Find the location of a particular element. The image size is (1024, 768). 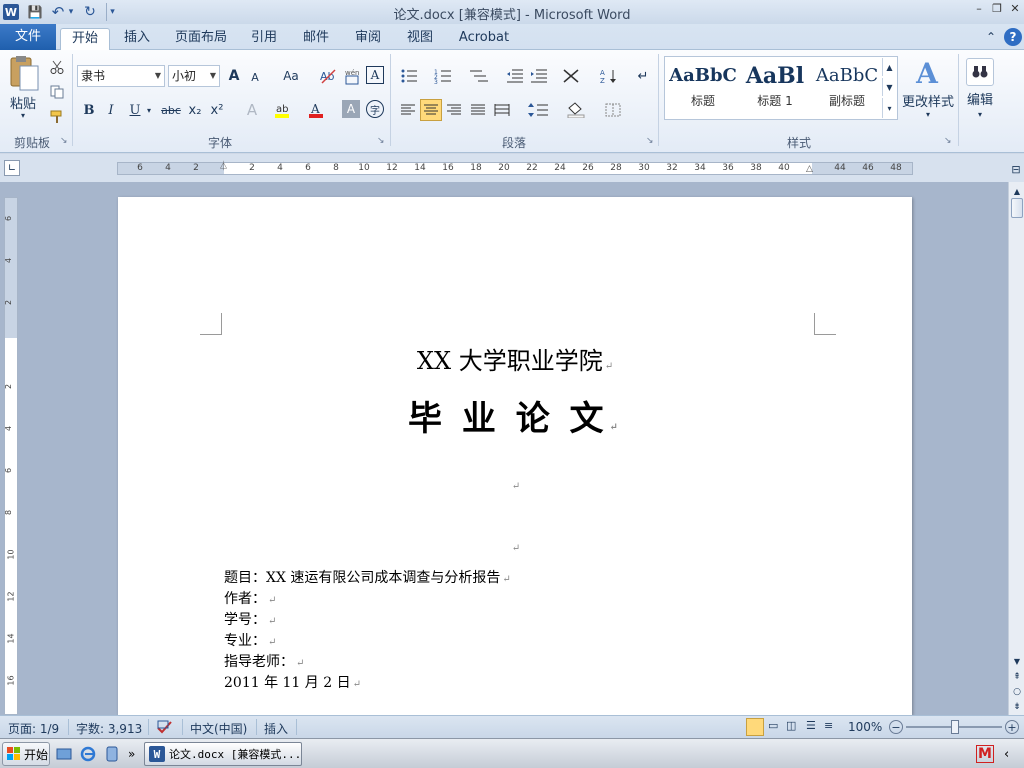

tab-references: 引用 is located at coordinates (264, 39).